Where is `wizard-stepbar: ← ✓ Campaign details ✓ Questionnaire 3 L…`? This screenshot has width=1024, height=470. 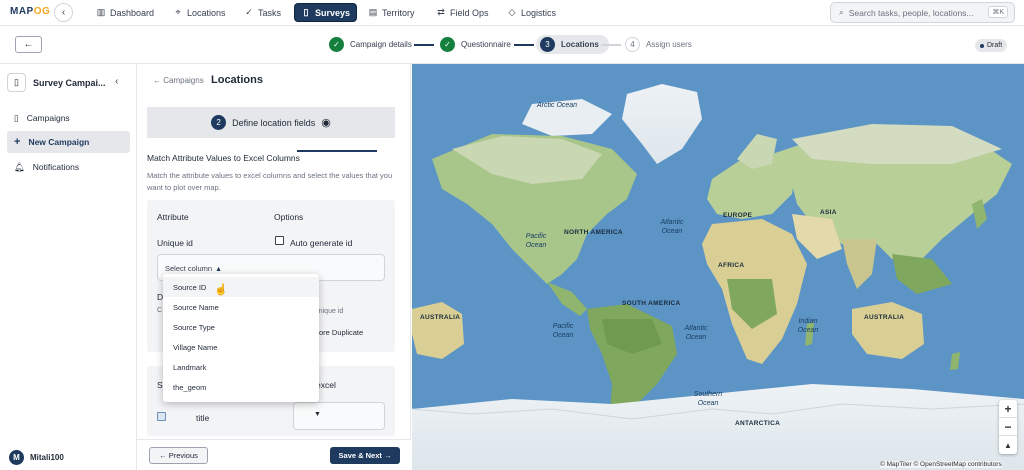 wizard-stepbar: ← ✓ Campaign details ✓ Questionnaire 3 L… is located at coordinates (512, 45).